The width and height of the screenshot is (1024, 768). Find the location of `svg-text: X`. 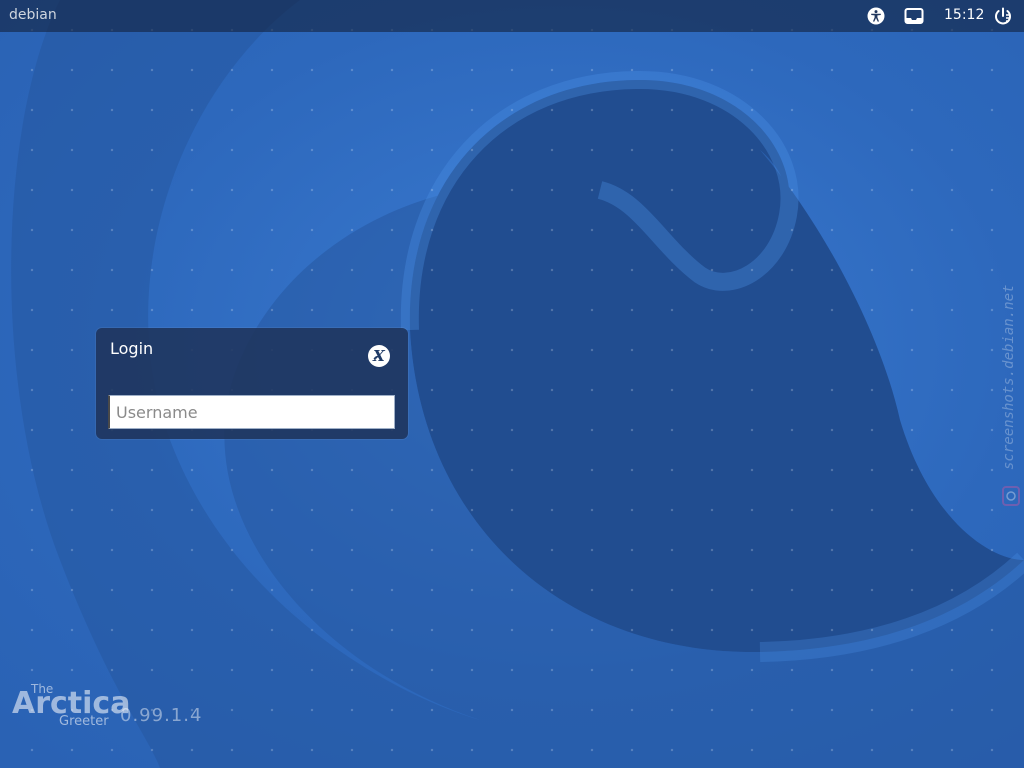

svg-text: X is located at coordinates (379, 356).